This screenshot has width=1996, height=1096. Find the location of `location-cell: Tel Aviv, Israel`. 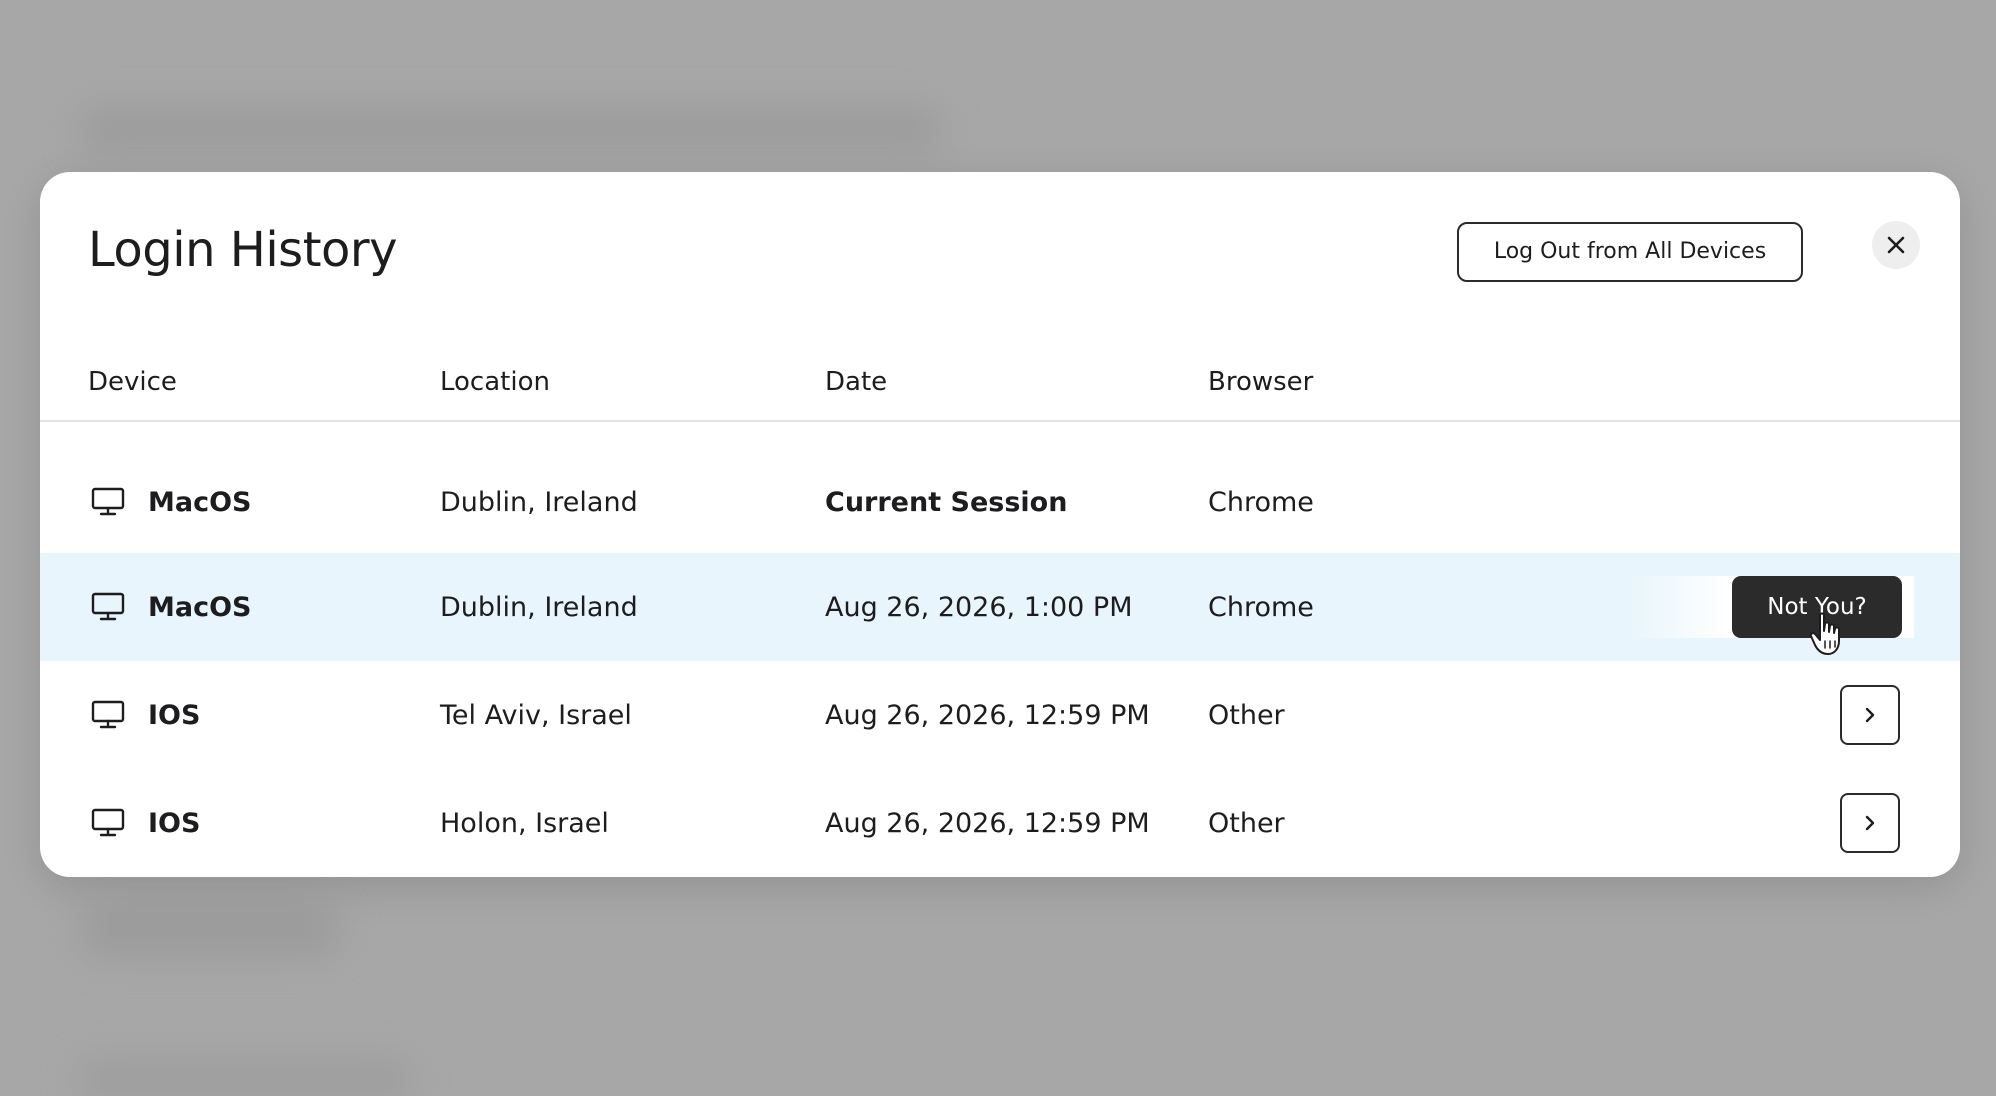

location-cell: Tel Aviv, Israel is located at coordinates (536, 715).